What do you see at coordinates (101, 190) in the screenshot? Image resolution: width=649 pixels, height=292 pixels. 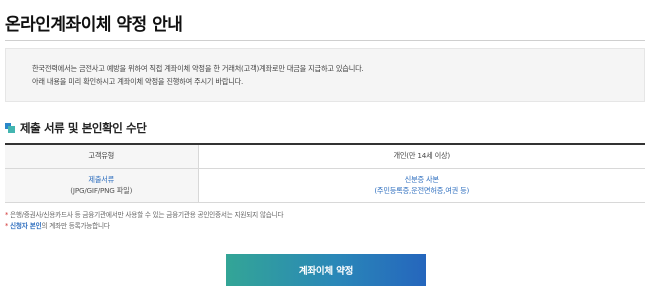 I see `documents-header-formats: (JPG/GIF/PNG 파일)` at bounding box center [101, 190].